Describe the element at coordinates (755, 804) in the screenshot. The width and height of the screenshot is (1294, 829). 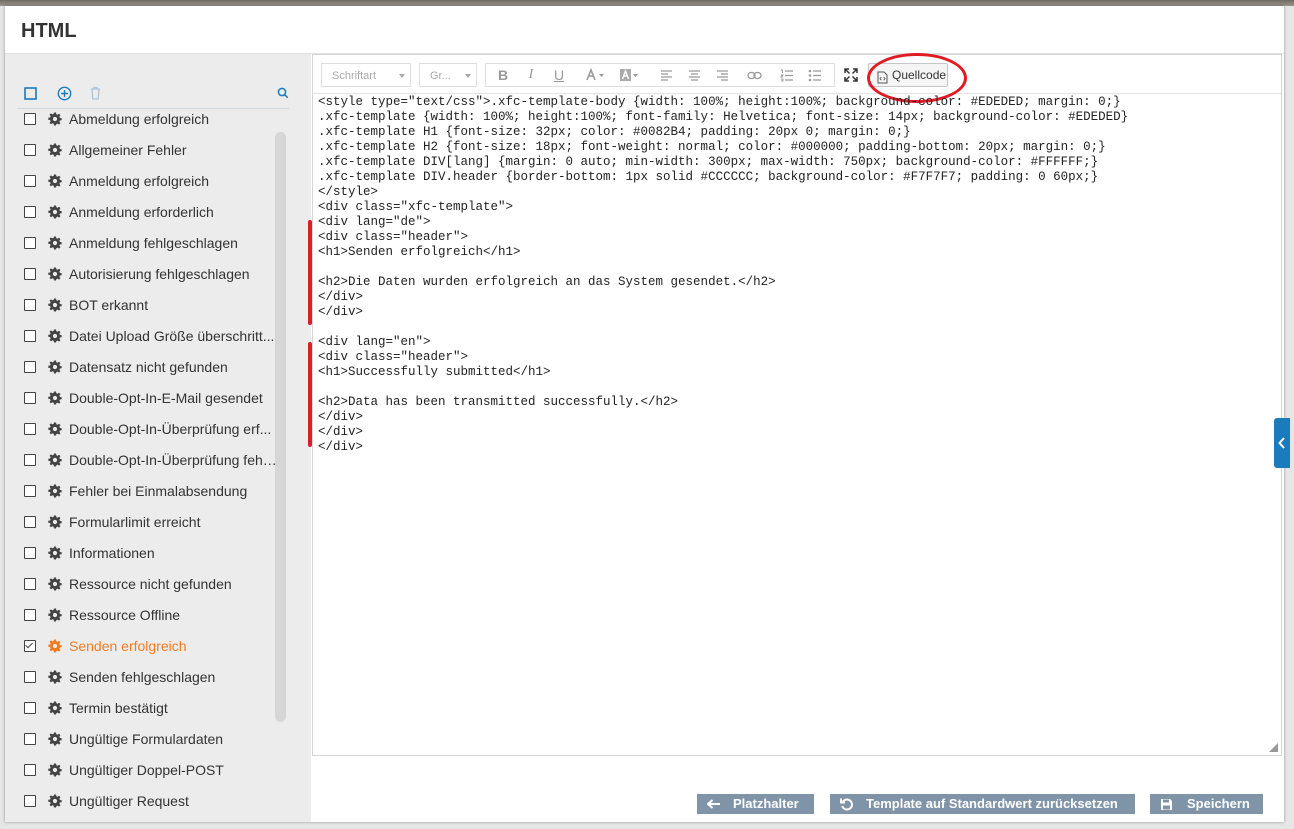
I see `placeholder-button: Platzhalter` at that location.